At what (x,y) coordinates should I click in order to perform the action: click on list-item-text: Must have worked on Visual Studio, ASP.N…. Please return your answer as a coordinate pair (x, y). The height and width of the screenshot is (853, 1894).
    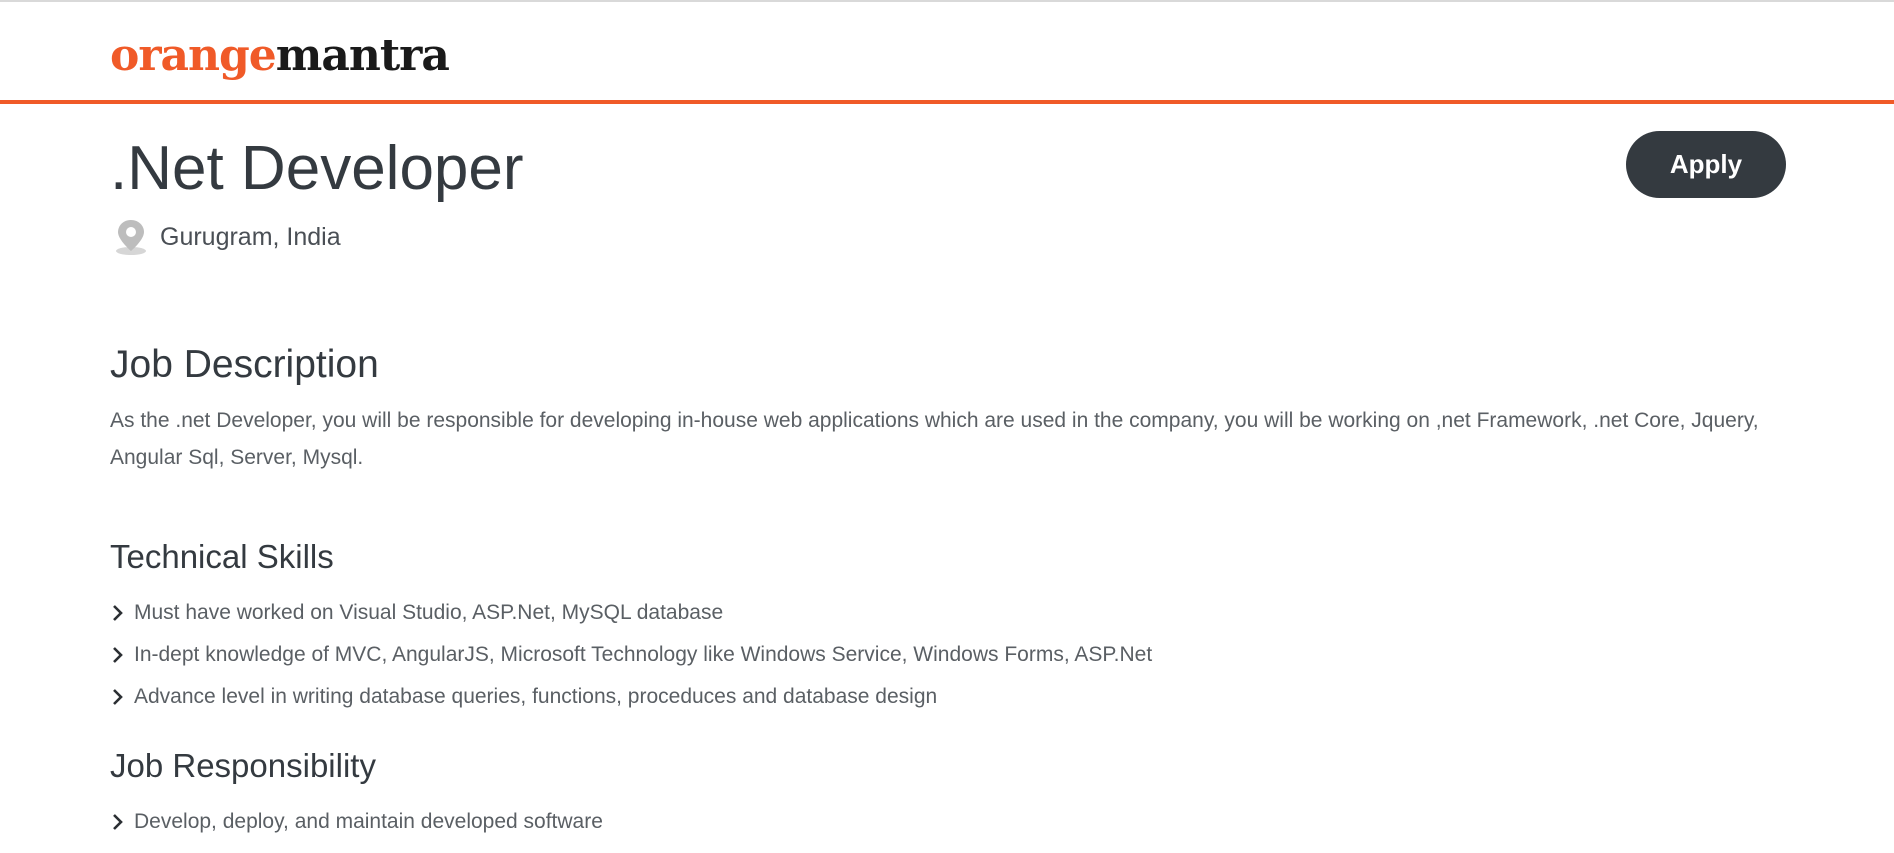
    Looking at the image, I should click on (429, 612).